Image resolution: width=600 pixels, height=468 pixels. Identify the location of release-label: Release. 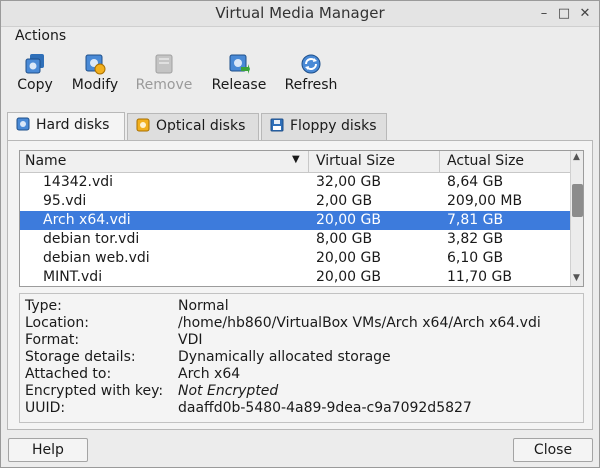
(239, 85).